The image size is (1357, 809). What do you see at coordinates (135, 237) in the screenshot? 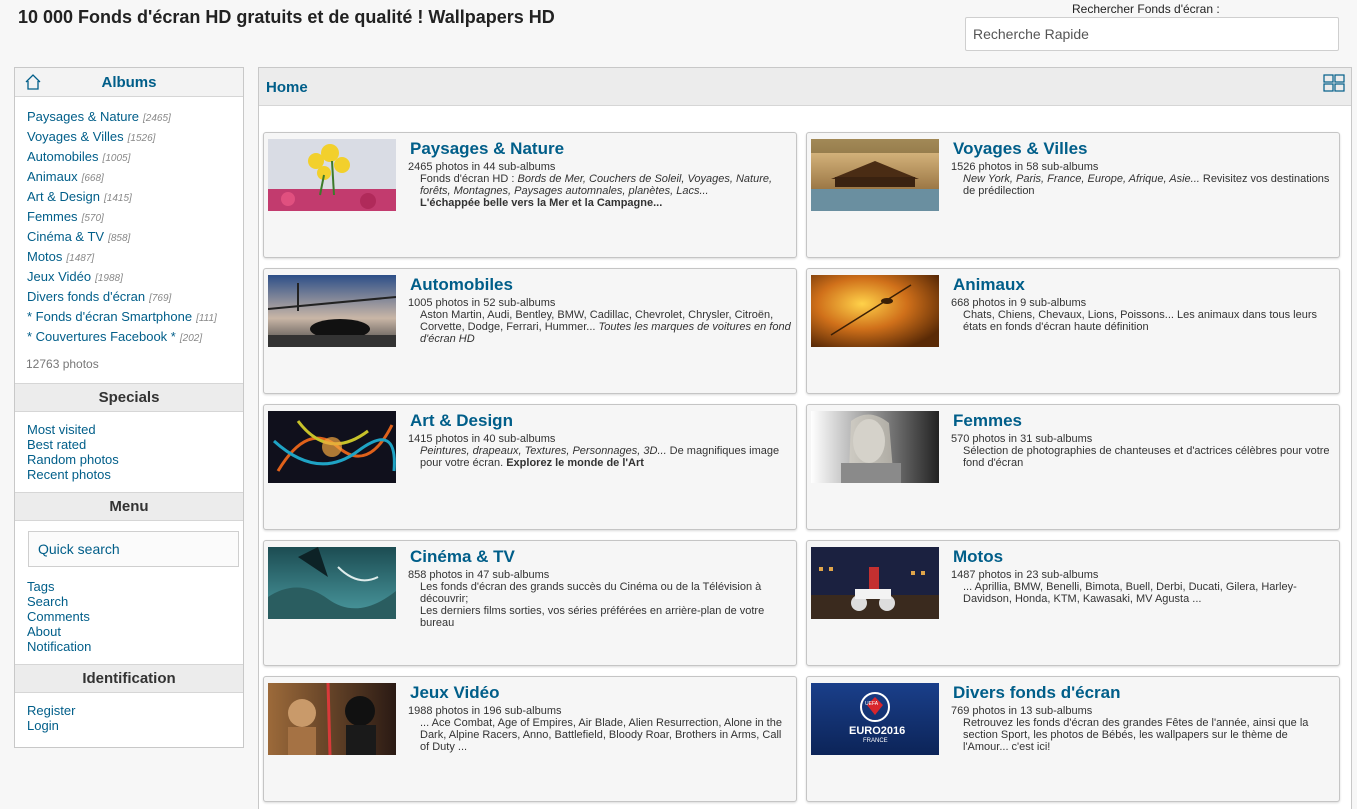
I see `sidebar-category-item: Cinéma & TV [858]` at bounding box center [135, 237].